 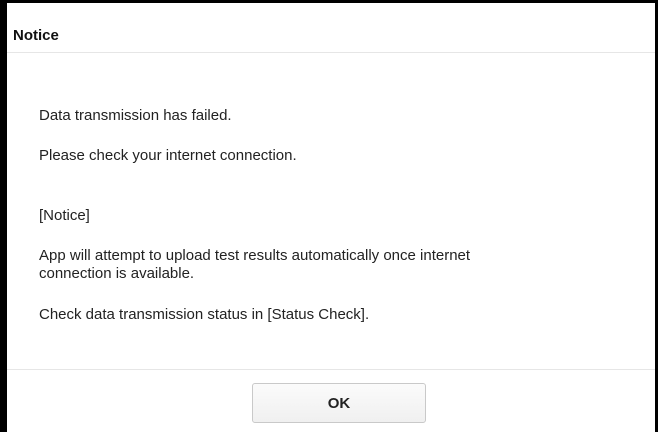 I want to click on dialog-footer: OK, so click(x=331, y=400).